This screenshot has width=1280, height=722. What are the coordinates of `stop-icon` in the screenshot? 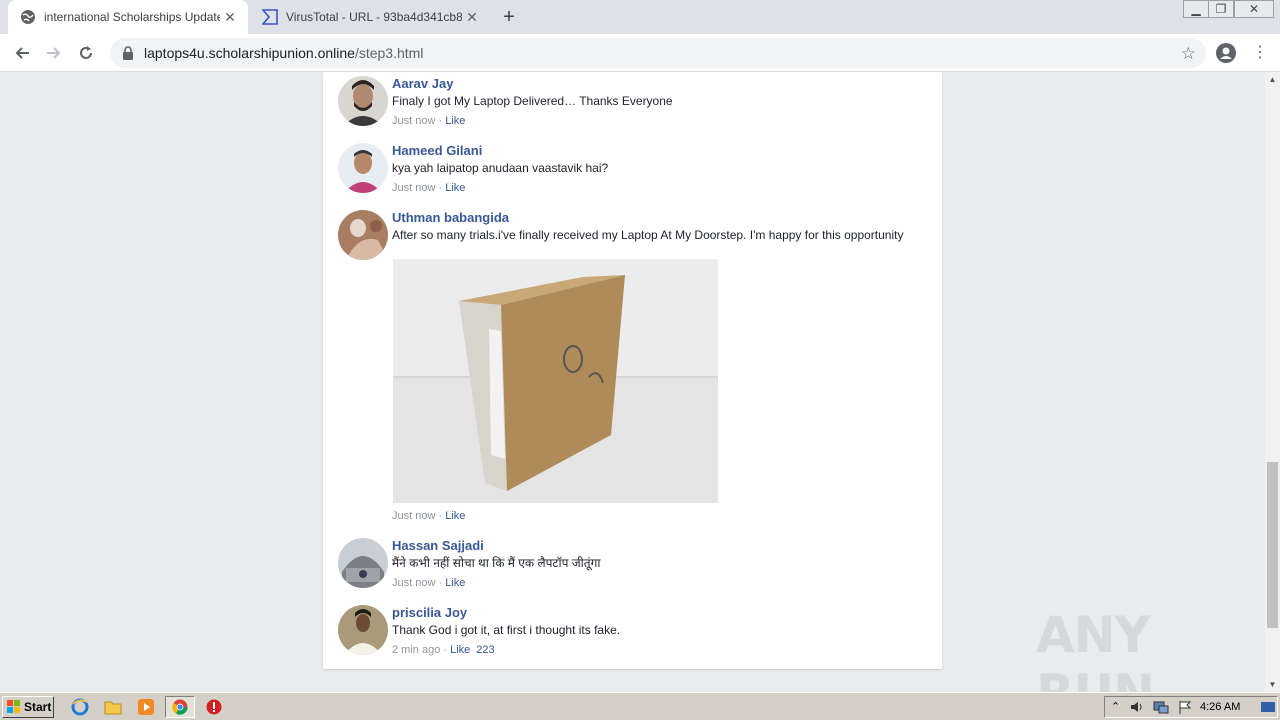 It's located at (214, 707).